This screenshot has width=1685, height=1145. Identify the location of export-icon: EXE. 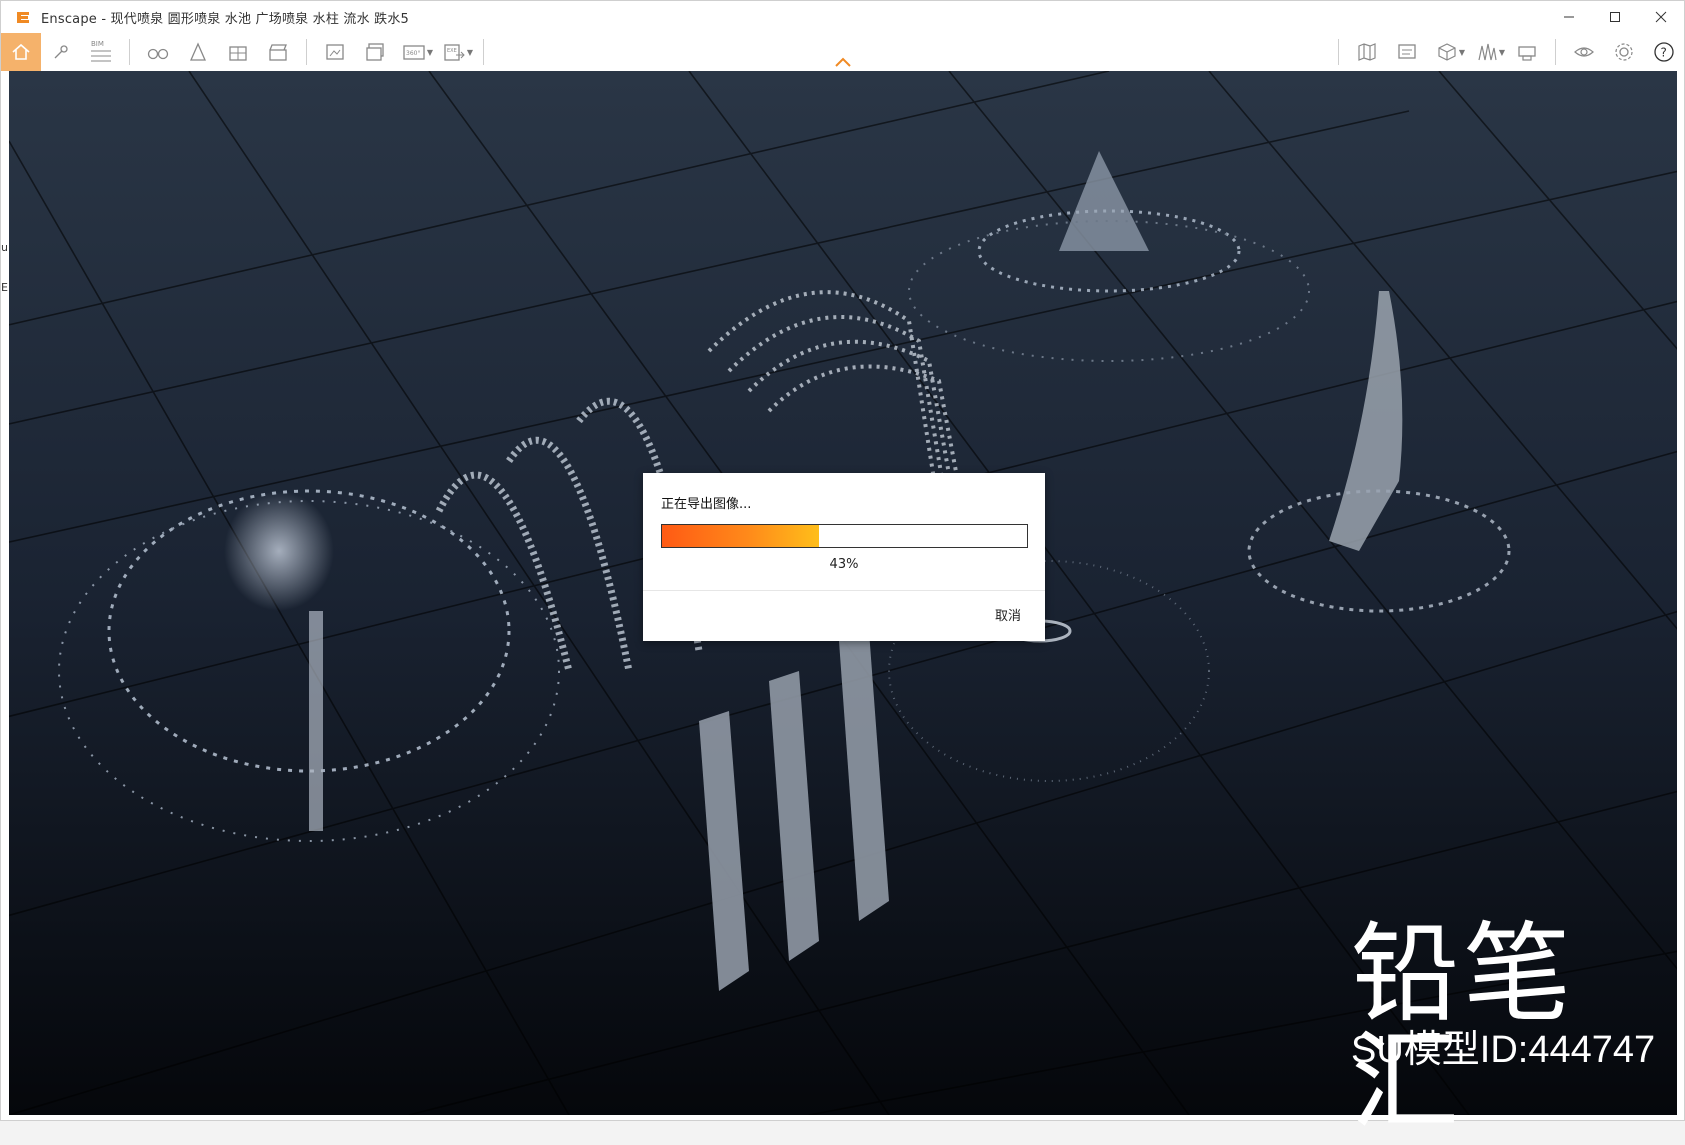
(454, 52).